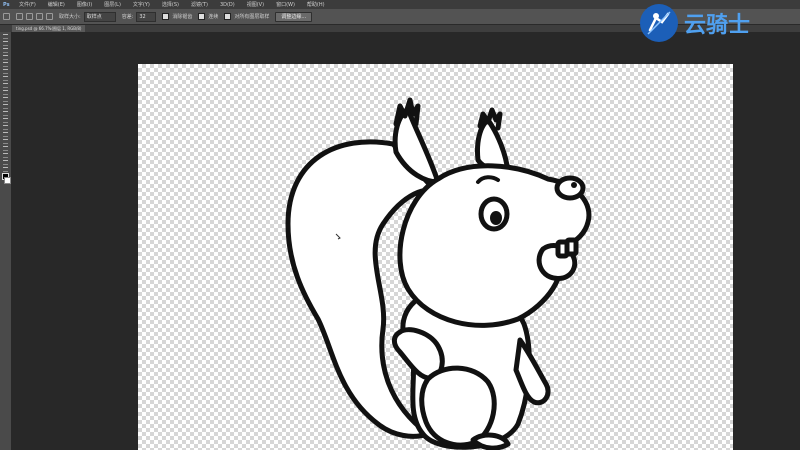  I want to click on tolerance-group: 容差: 32, so click(139, 16).